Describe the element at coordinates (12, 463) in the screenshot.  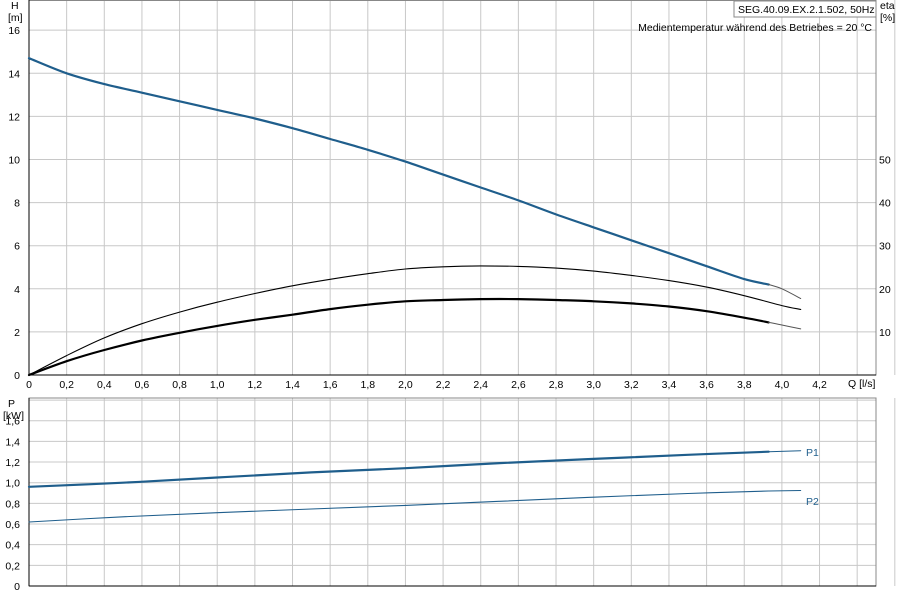
I see `power-tick-label: 1,2` at that location.